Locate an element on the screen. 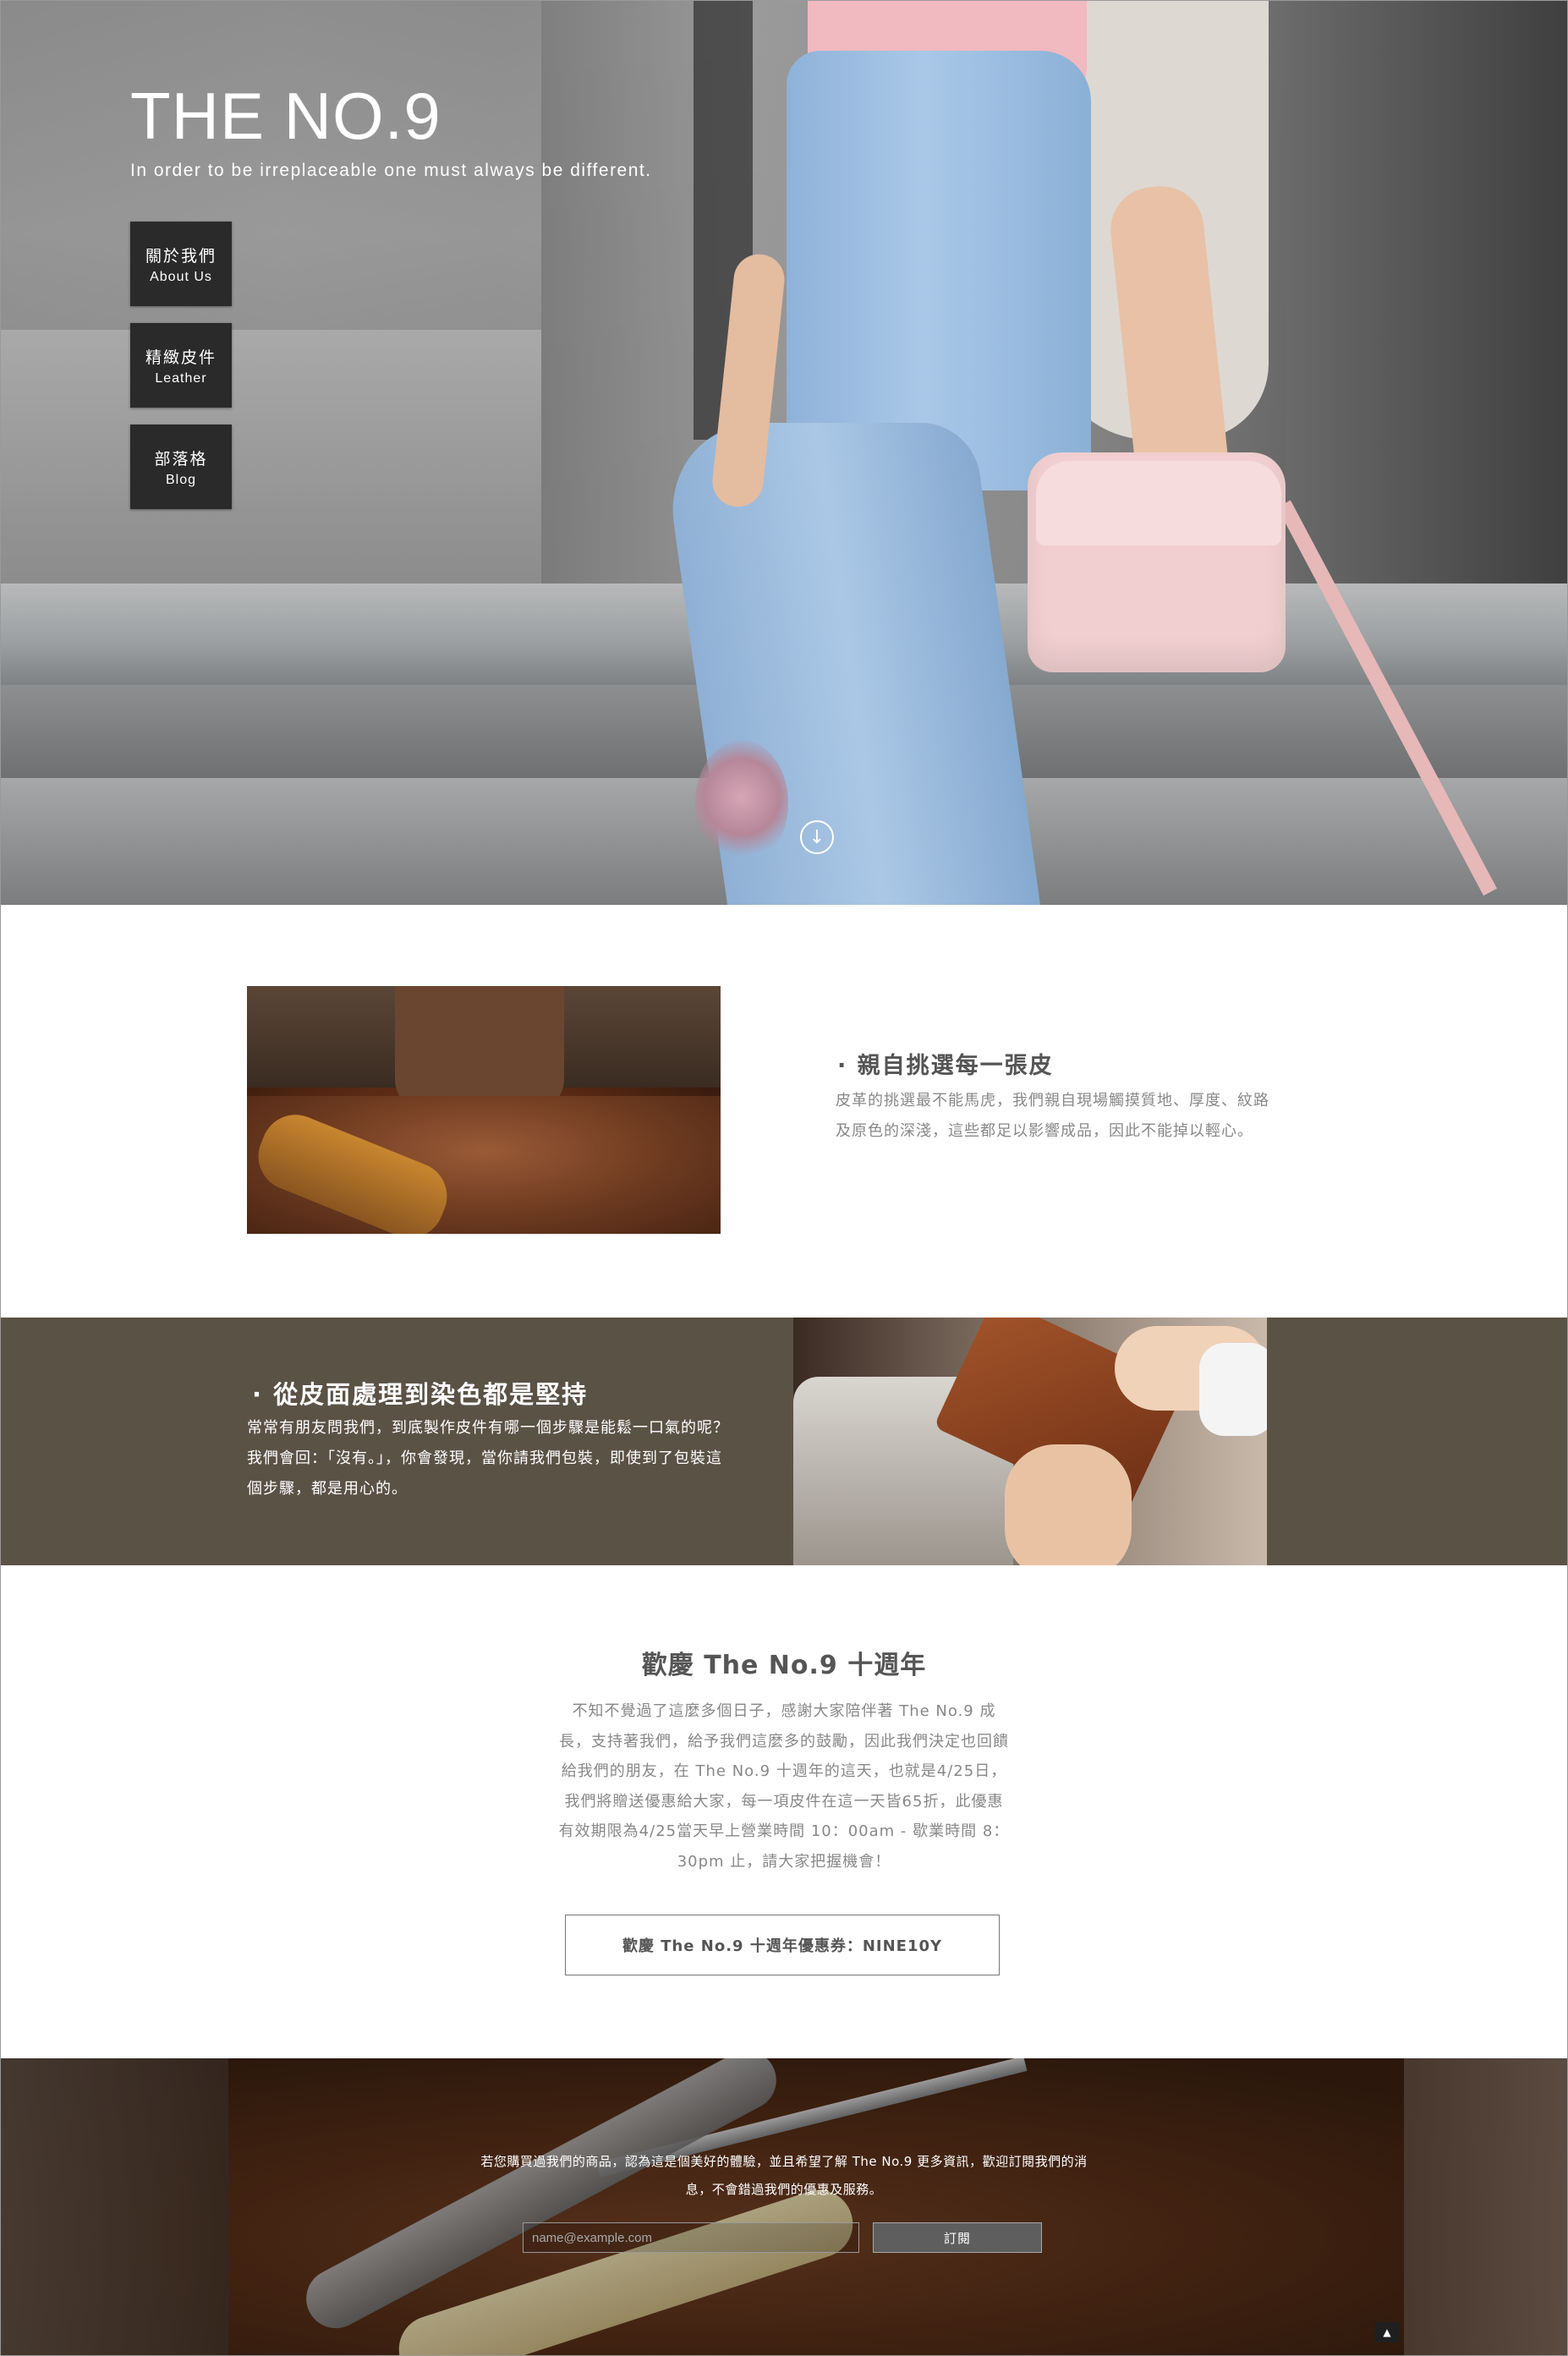 This screenshot has width=1568, height=2356. feature-section-dyeing is located at coordinates (784, 1441).